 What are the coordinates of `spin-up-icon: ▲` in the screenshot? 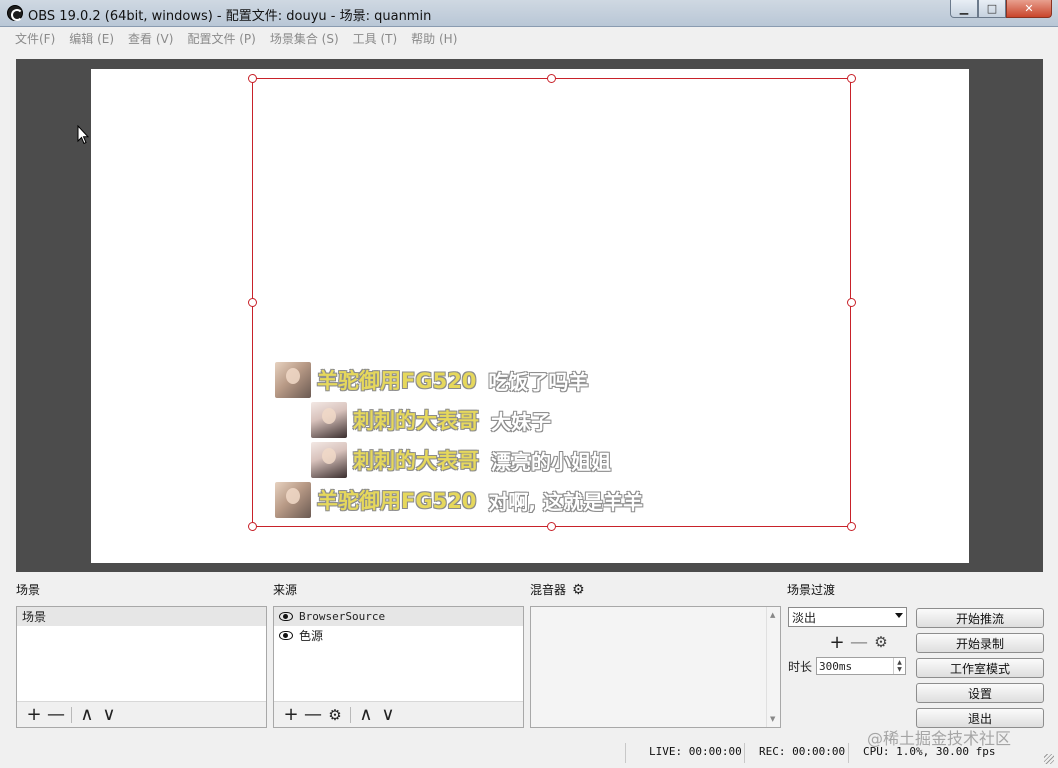 It's located at (899, 662).